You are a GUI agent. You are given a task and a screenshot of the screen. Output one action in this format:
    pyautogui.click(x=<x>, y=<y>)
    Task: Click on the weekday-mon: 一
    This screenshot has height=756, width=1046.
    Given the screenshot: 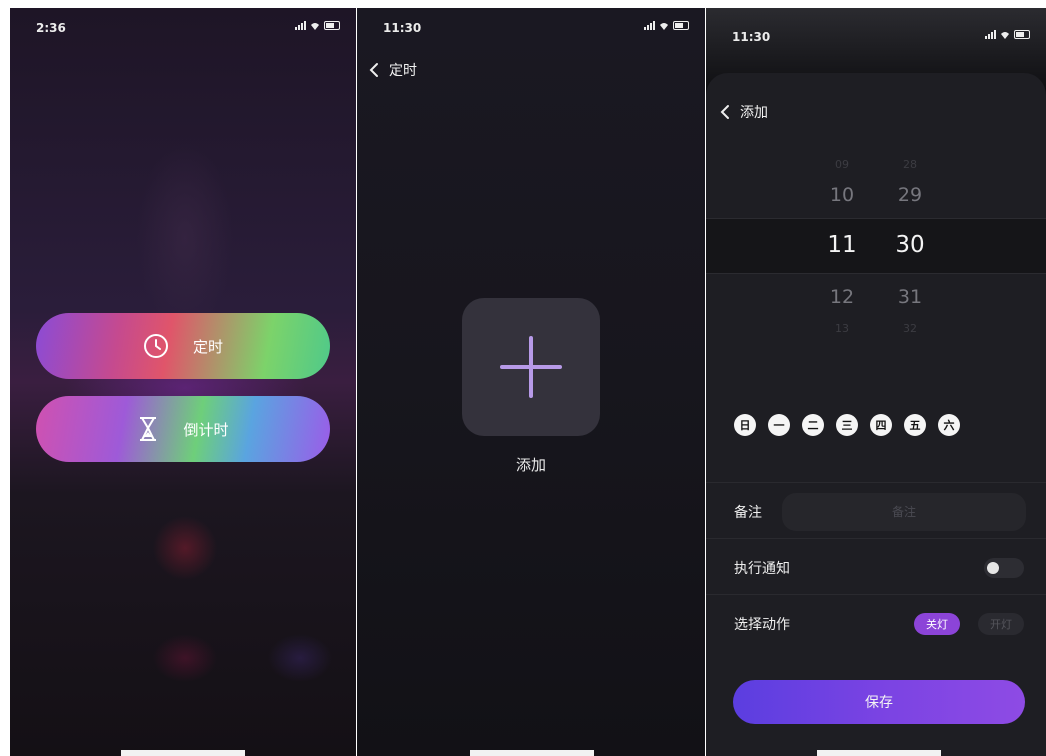 What is the action you would take?
    pyautogui.click(x=779, y=425)
    